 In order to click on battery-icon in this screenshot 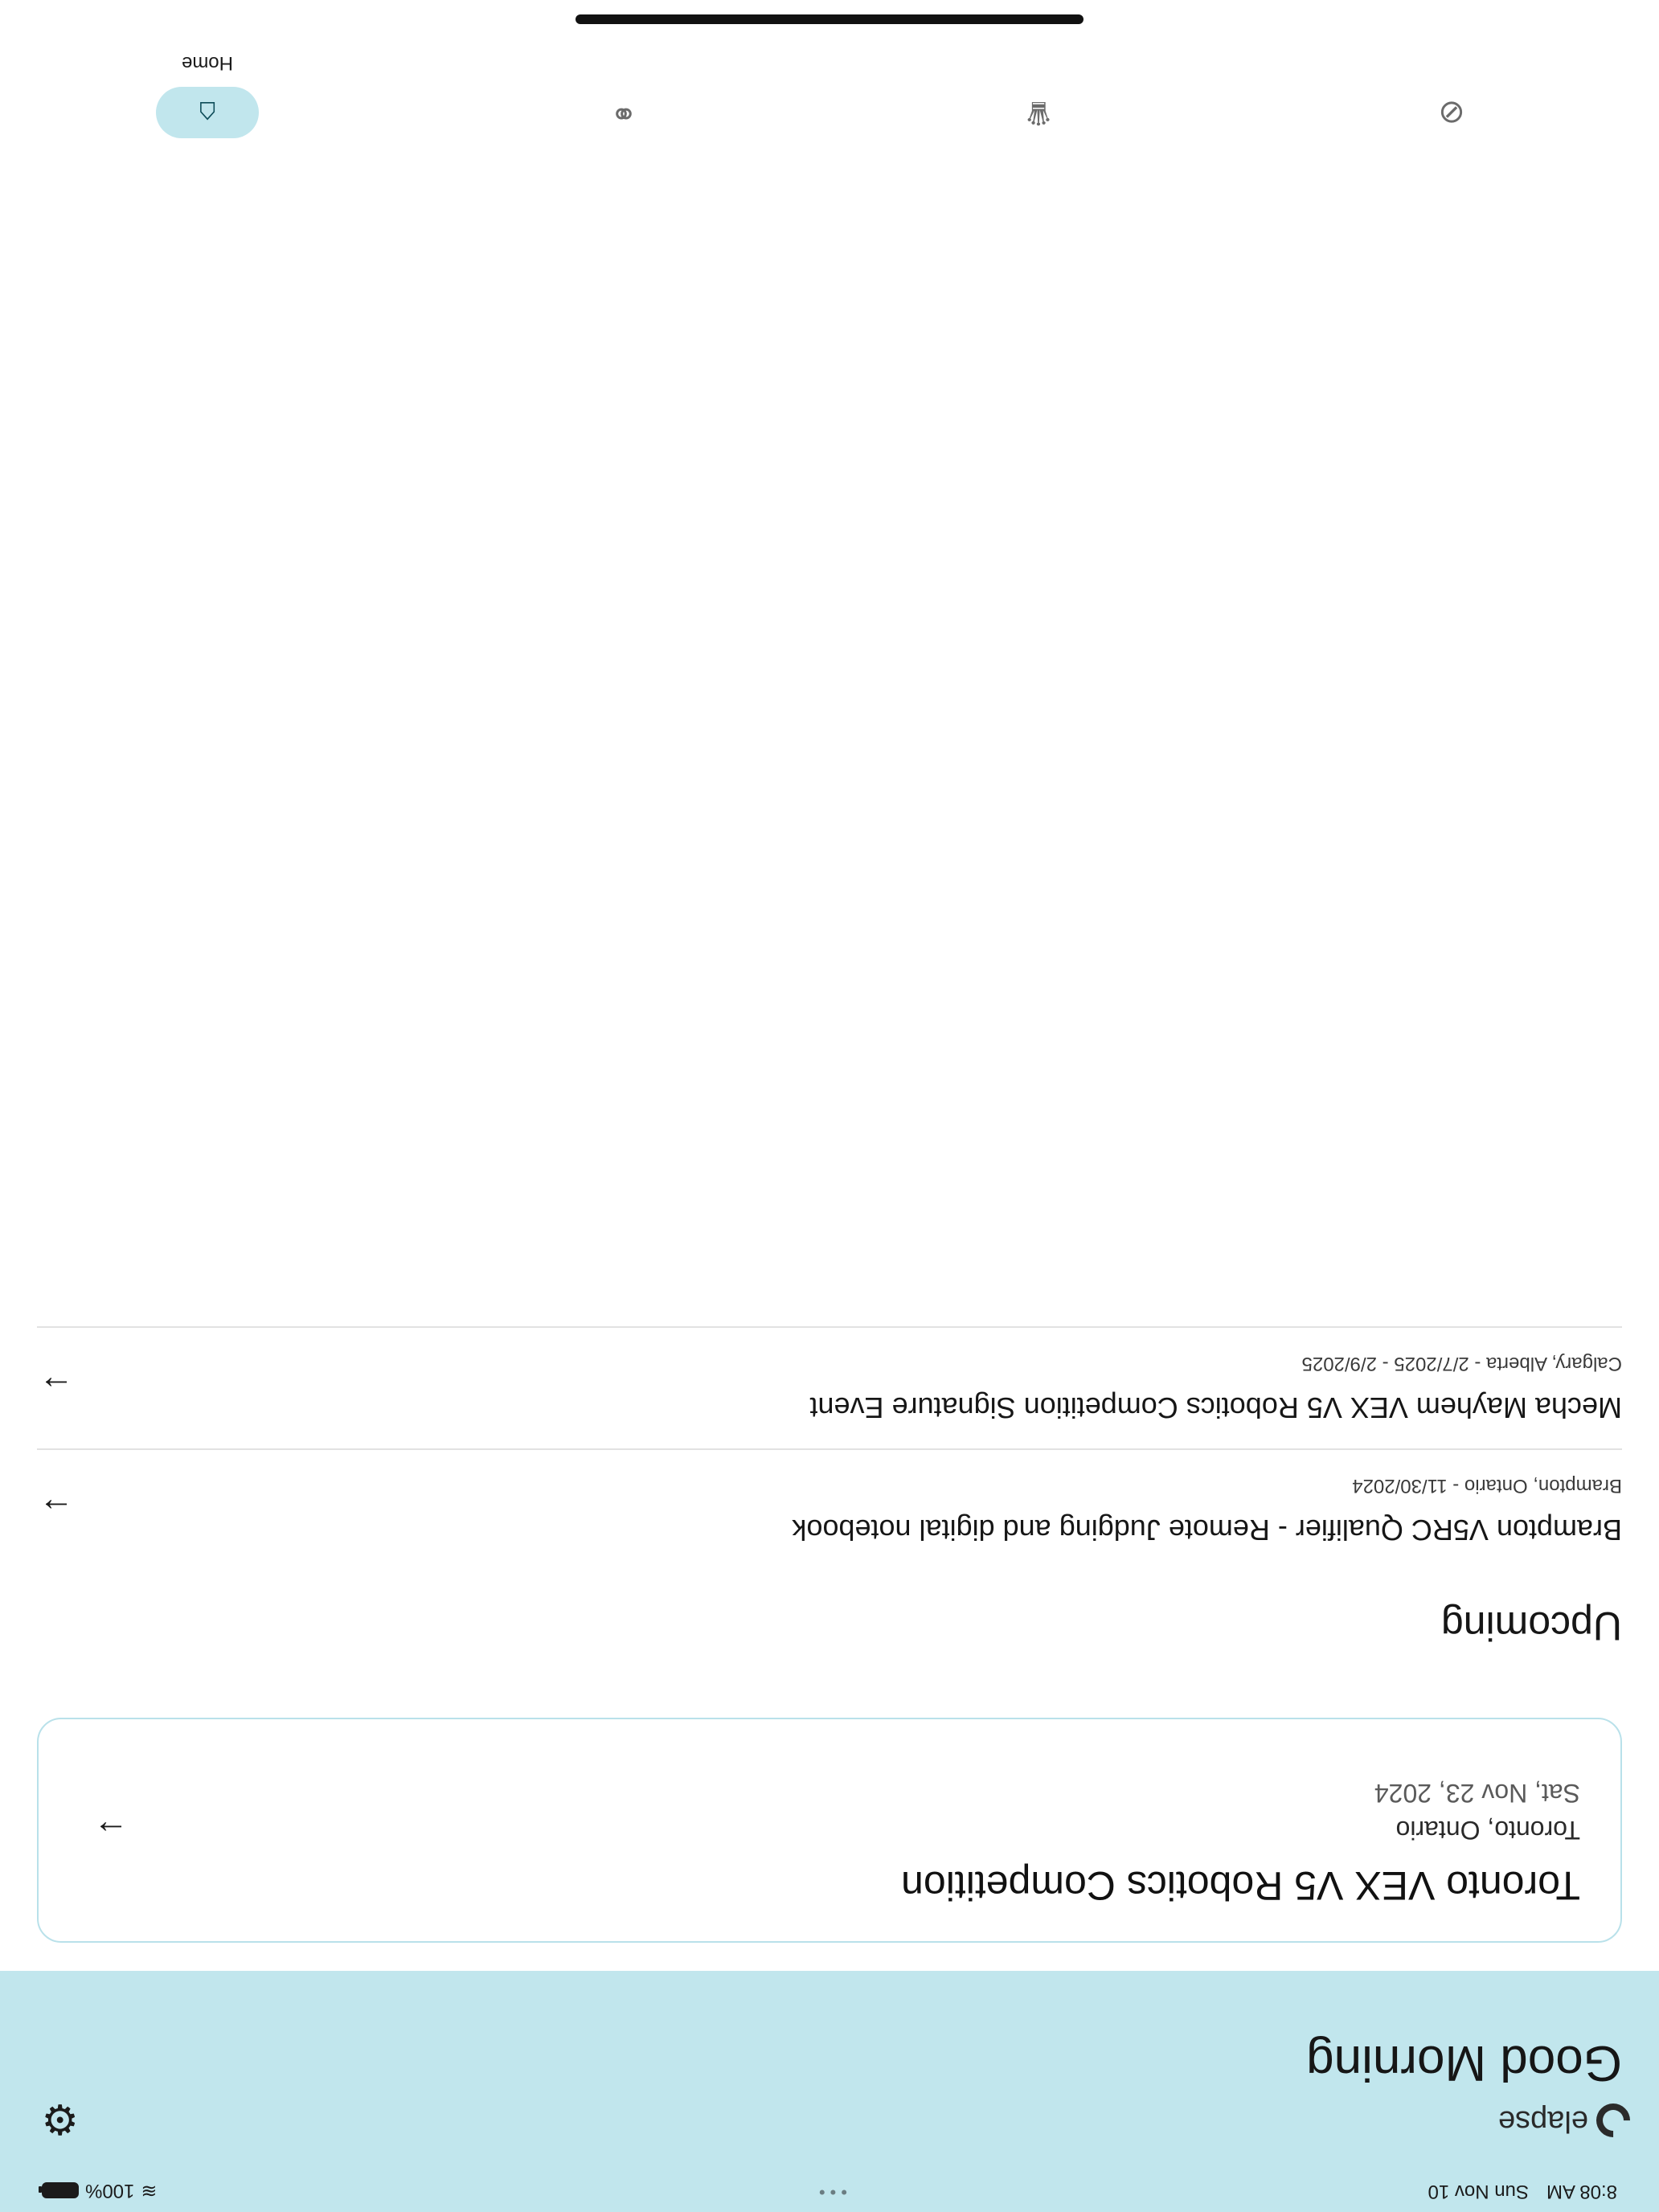, I will do `click(61, 2190)`.